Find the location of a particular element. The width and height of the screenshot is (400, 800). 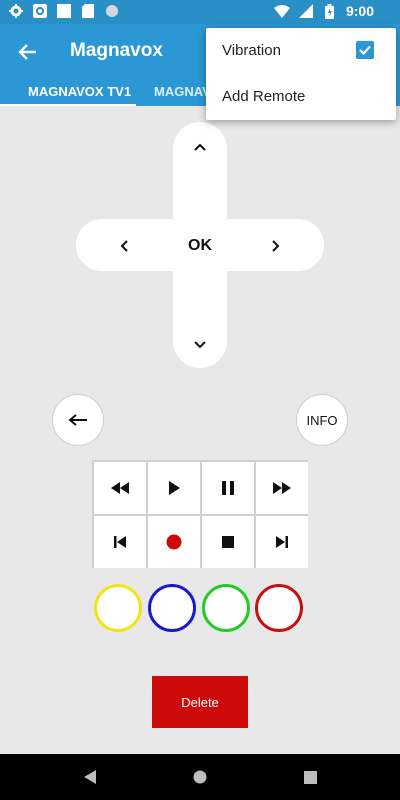

overflow-menu: Vibration Add Remote is located at coordinates (301, 74).